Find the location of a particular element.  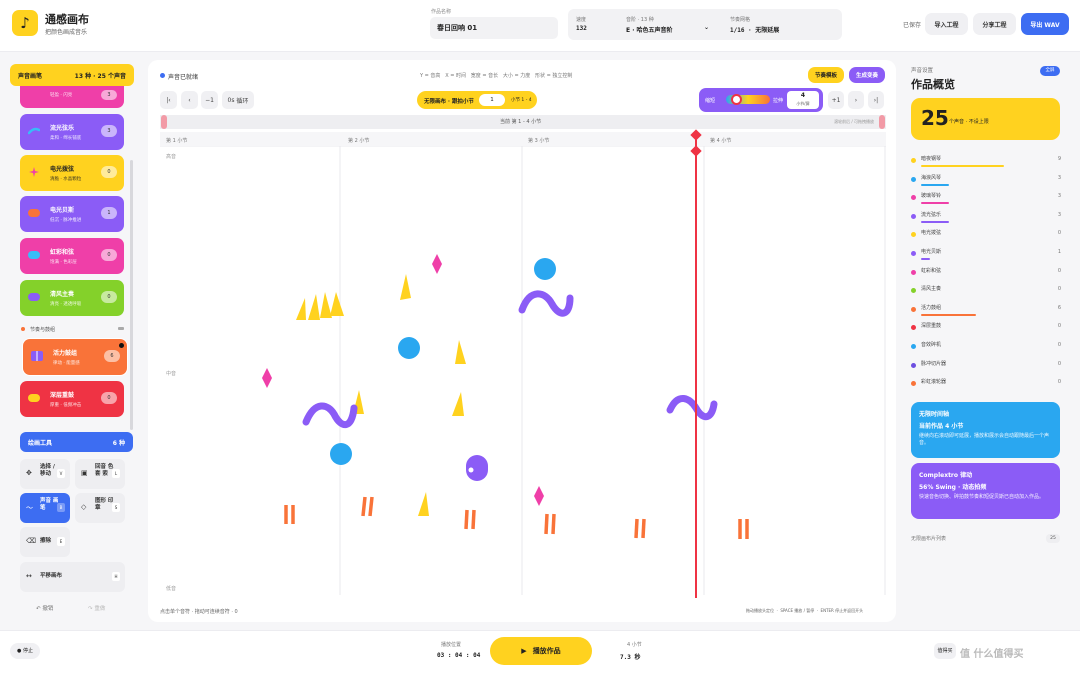

legend-row: 活力鼓组 6 is located at coordinates (986, 313).